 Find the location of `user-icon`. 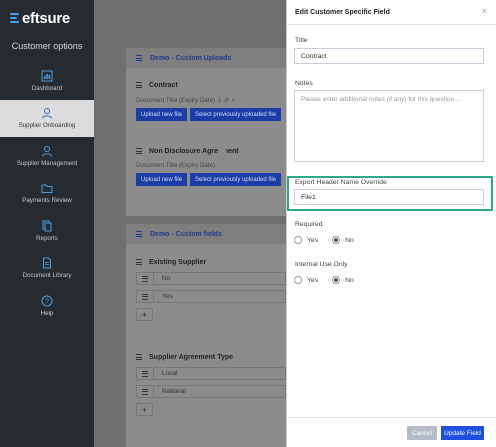

user-icon is located at coordinates (47, 113).